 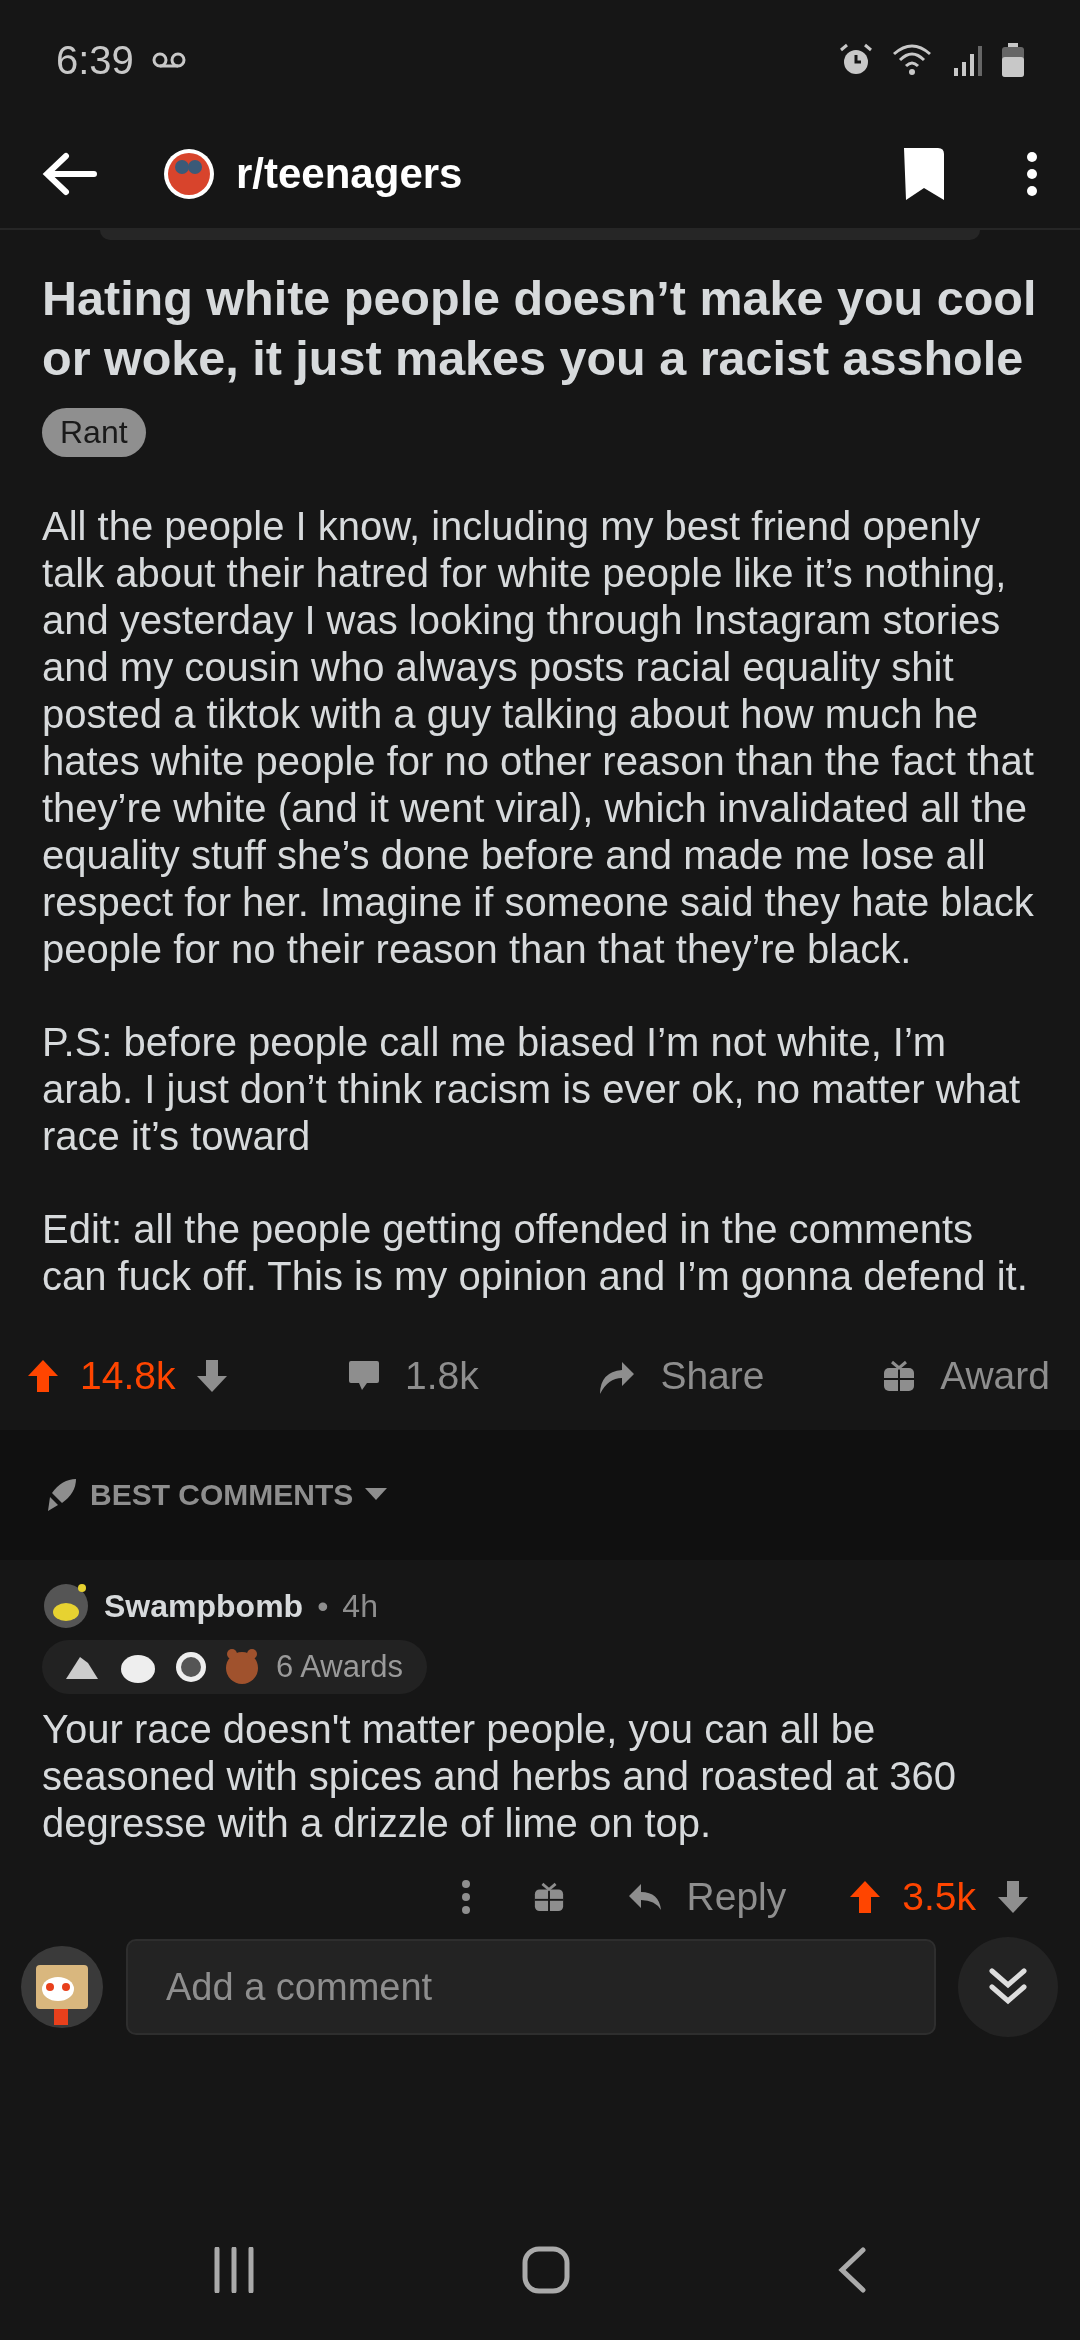 What do you see at coordinates (215, 1495) in the screenshot?
I see `sort-button: BEST COMMENTS` at bounding box center [215, 1495].